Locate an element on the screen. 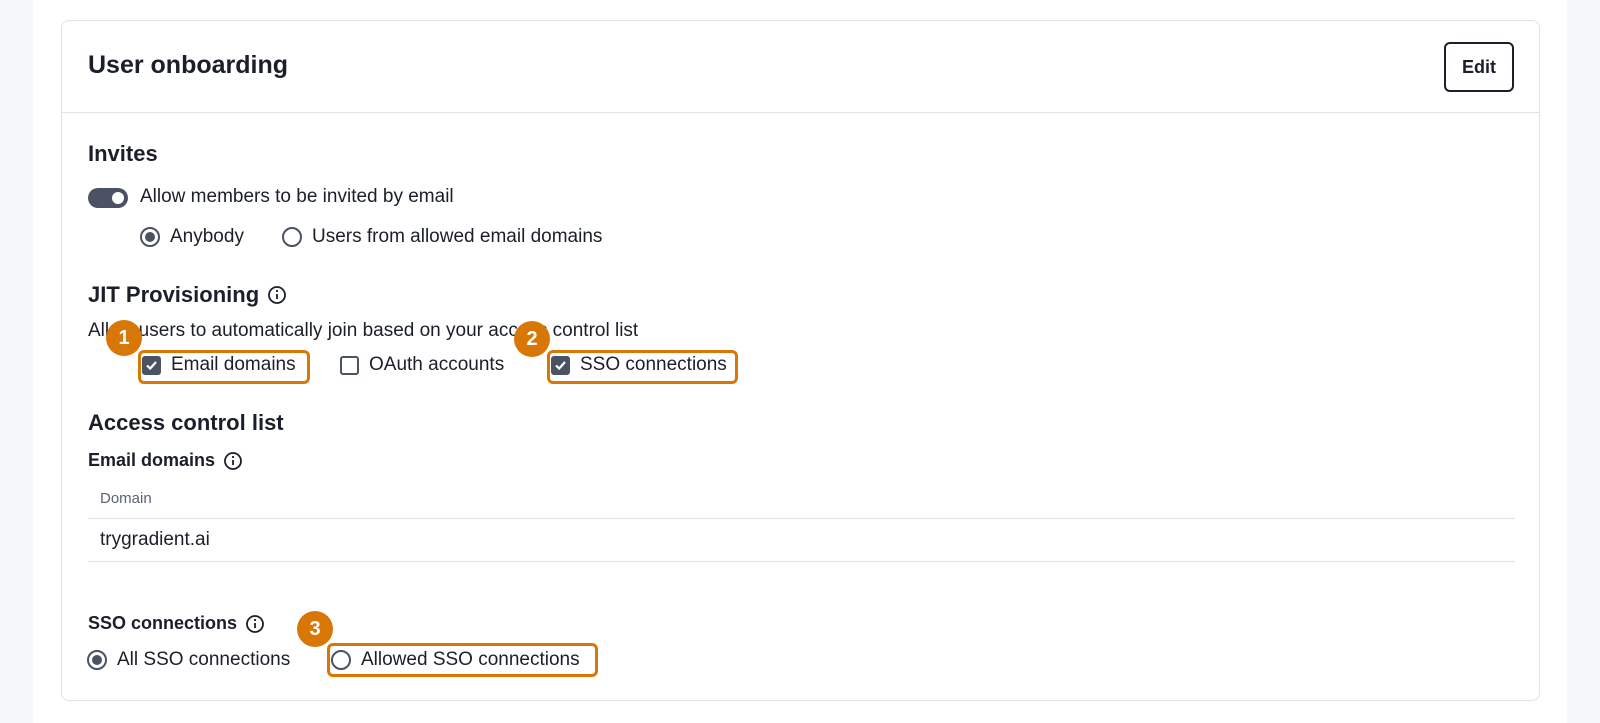  invites-heading: Invites is located at coordinates (123, 153).